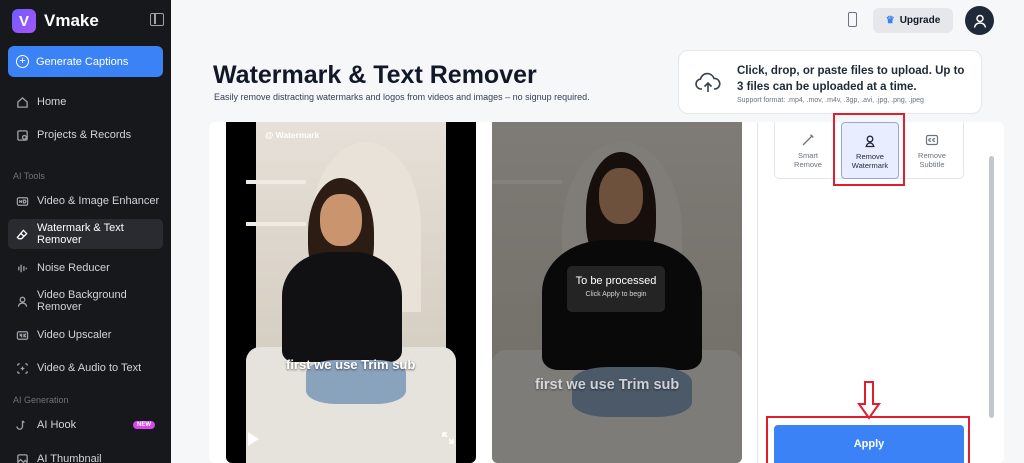 This screenshot has width=1024, height=463. What do you see at coordinates (932, 150) in the screenshot?
I see `tool-remove-subtitle: Remove Subtitle` at bounding box center [932, 150].